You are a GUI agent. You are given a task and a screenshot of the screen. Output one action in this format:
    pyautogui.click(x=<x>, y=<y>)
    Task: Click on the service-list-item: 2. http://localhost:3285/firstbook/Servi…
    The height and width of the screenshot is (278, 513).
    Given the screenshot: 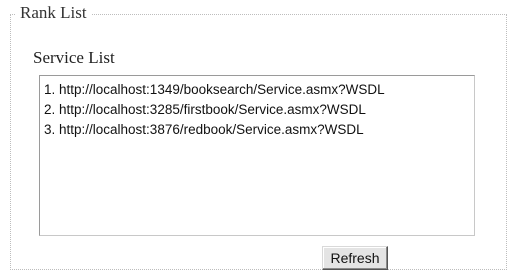 What is the action you would take?
    pyautogui.click(x=259, y=110)
    